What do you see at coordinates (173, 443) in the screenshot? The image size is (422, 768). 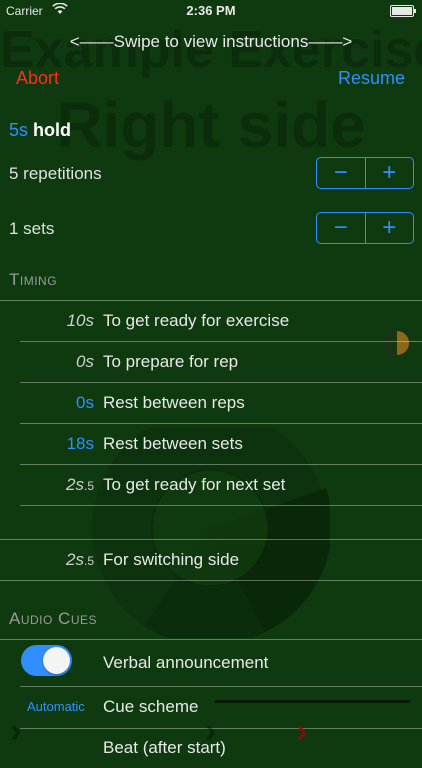 I see `timing-description: Rest between sets` at bounding box center [173, 443].